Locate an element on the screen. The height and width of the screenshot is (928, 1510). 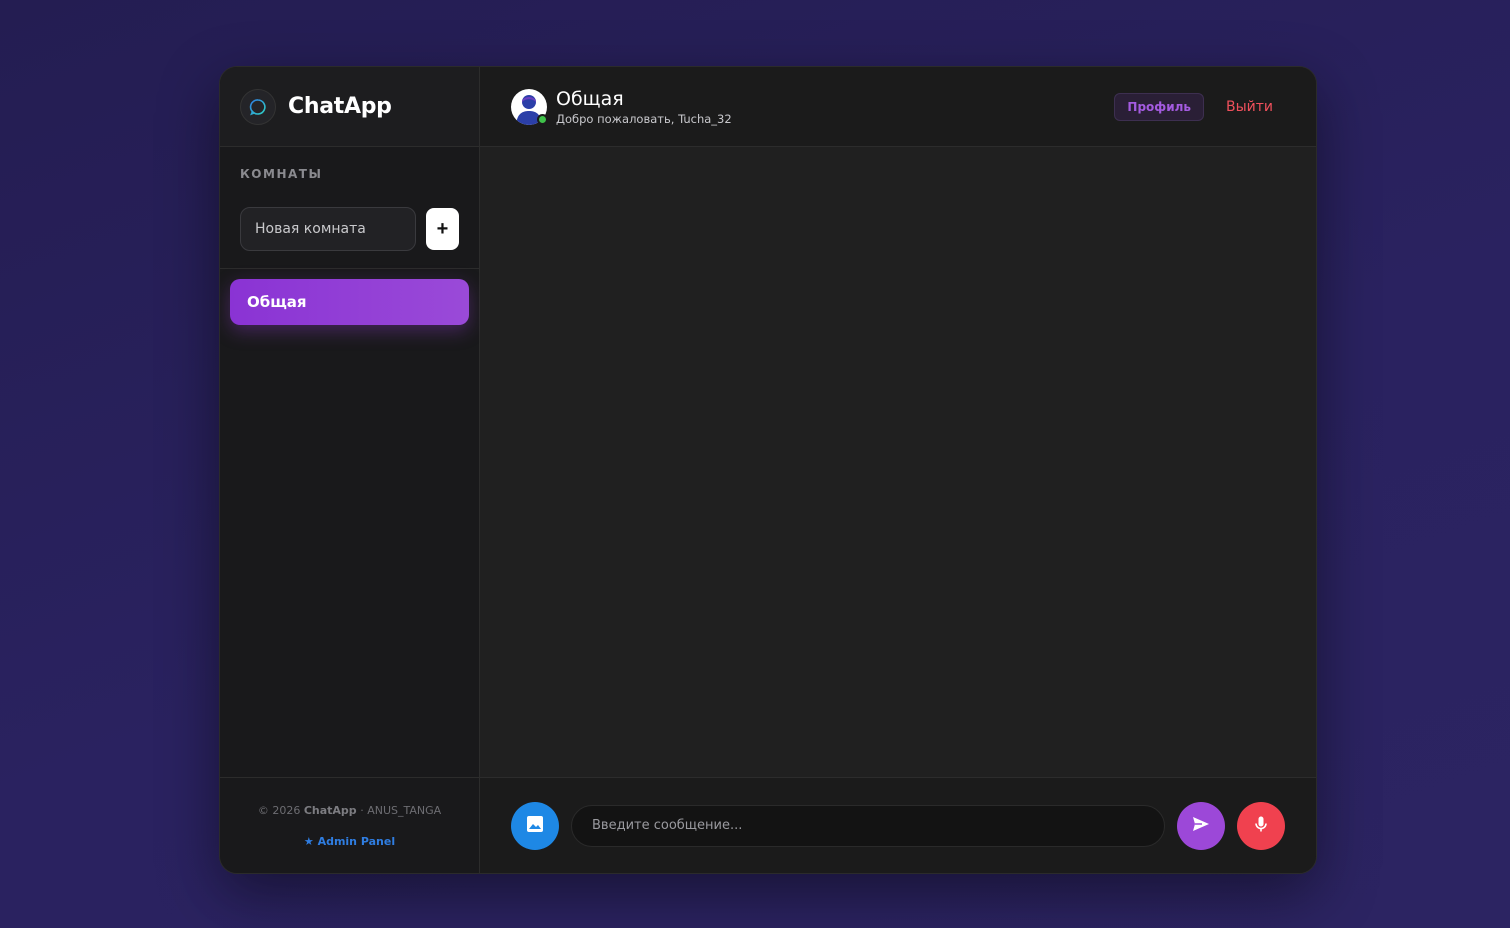
chat-title: Общая is located at coordinates (590, 98).